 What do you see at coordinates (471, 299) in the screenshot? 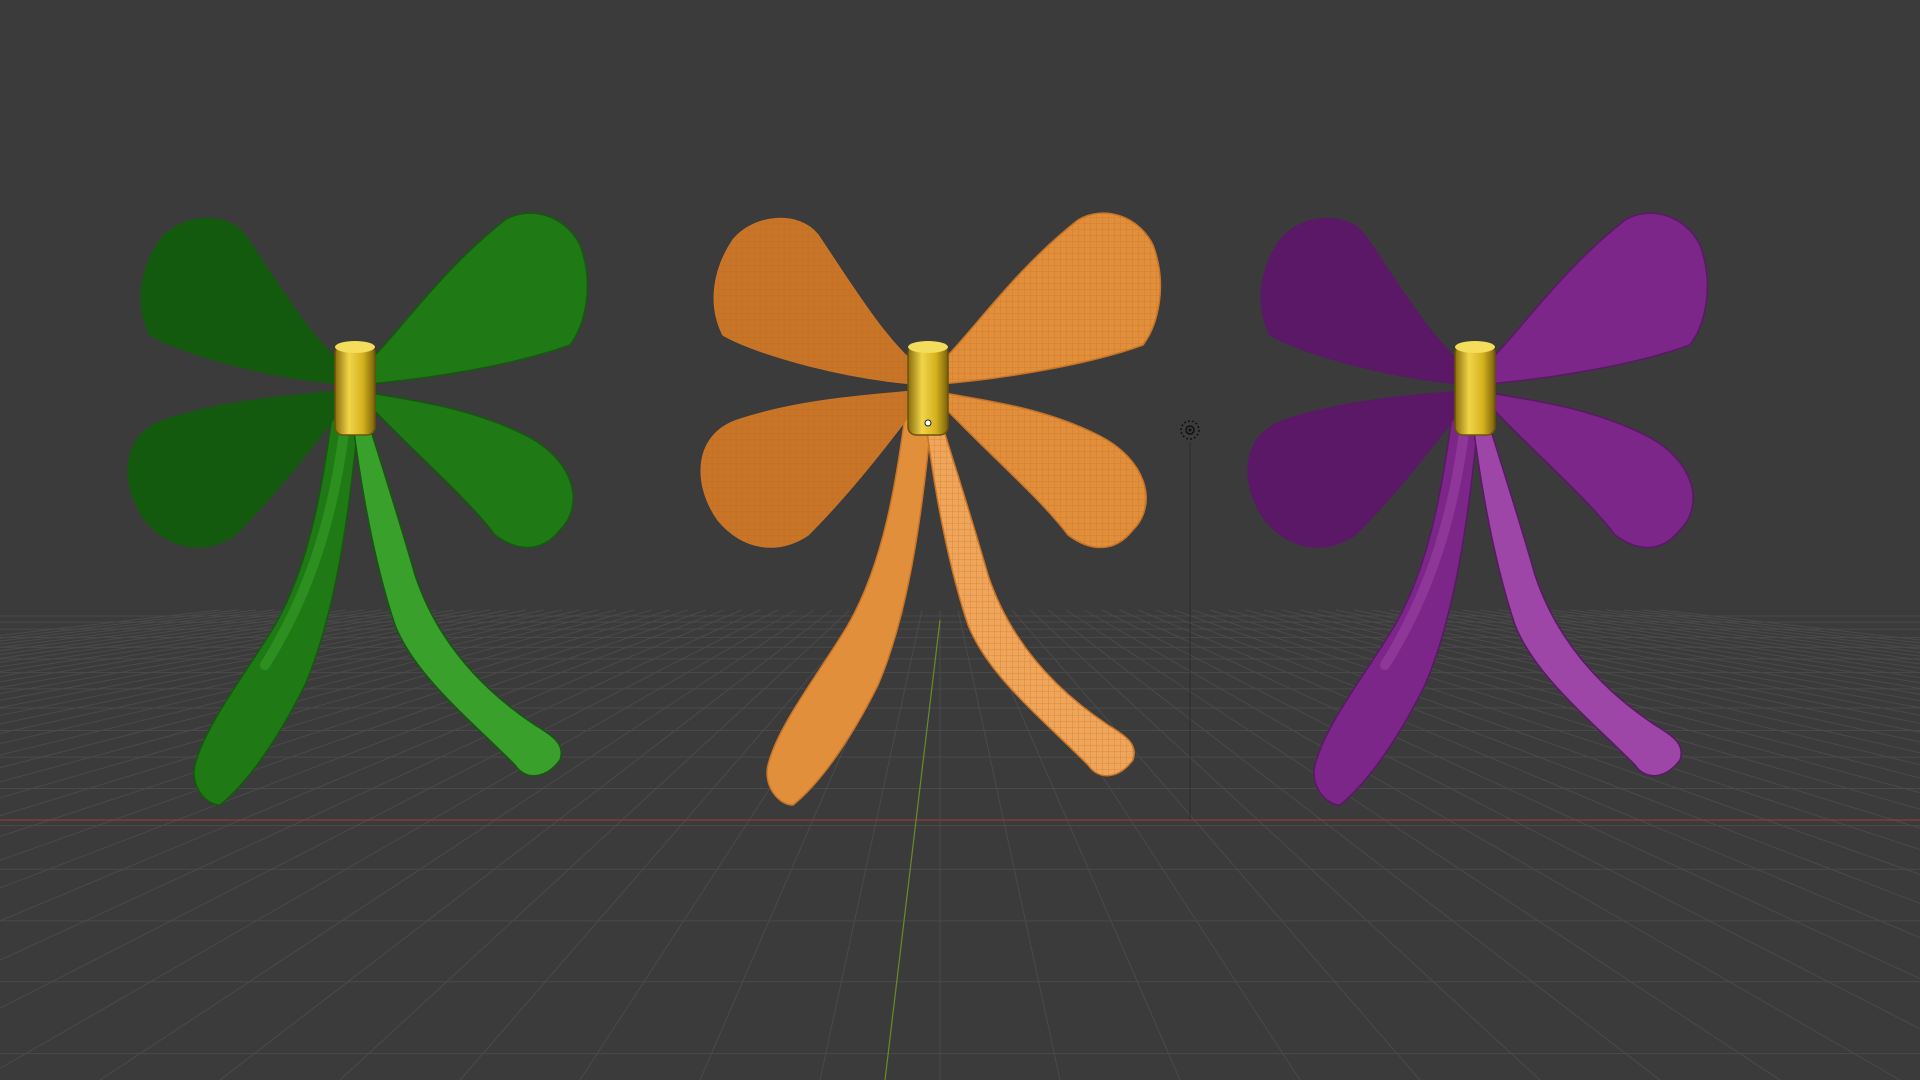
I see `bow-green-upperRight` at bounding box center [471, 299].